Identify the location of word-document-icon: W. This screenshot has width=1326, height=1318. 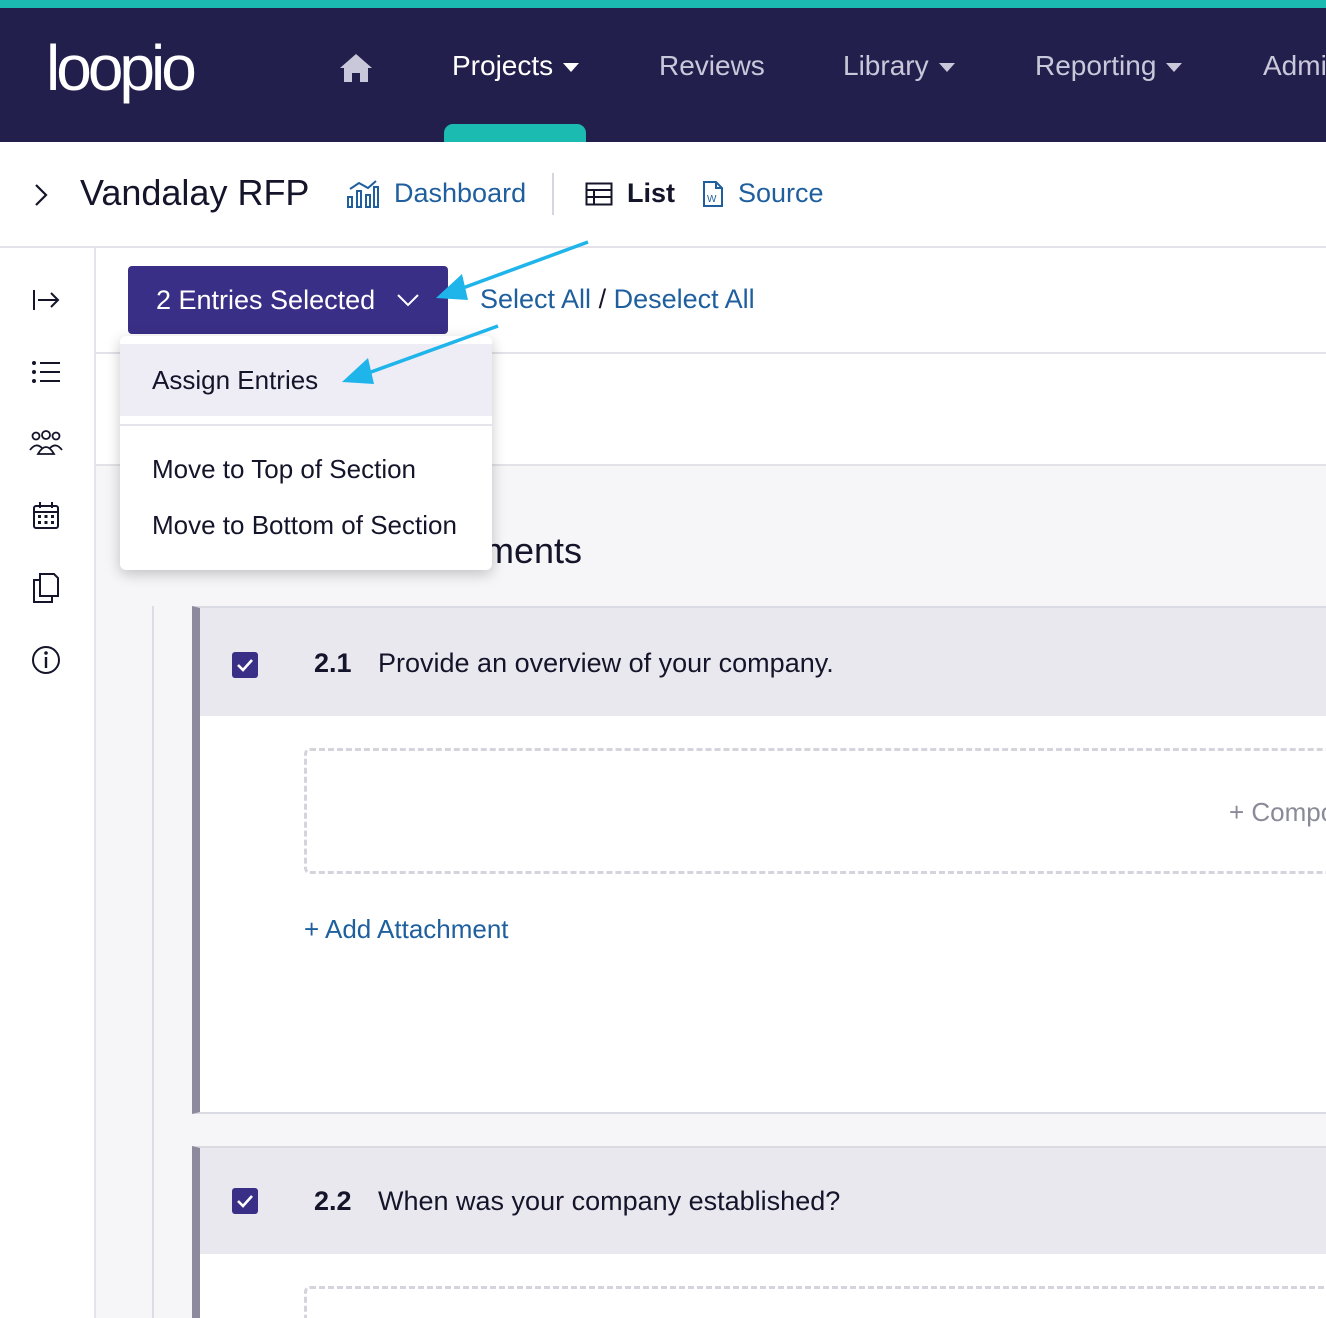
(713, 193).